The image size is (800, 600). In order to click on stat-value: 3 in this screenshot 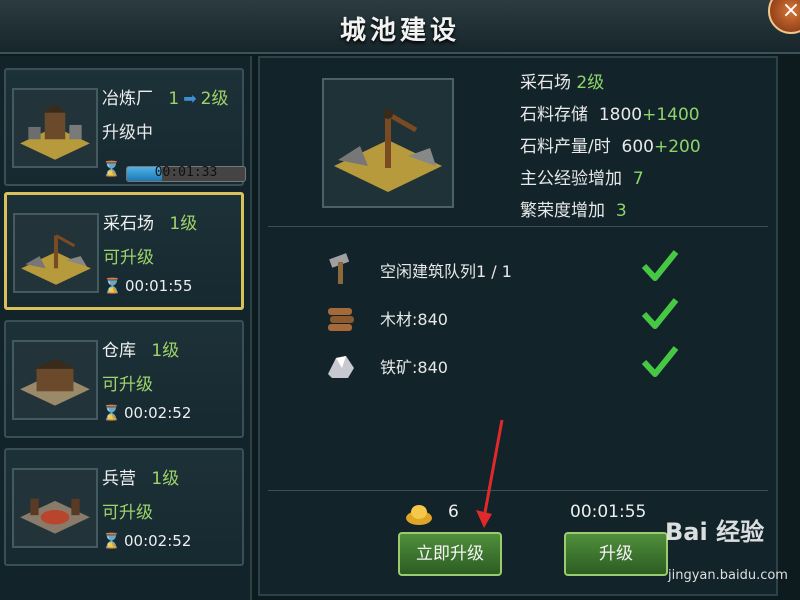, I will do `click(621, 211)`.